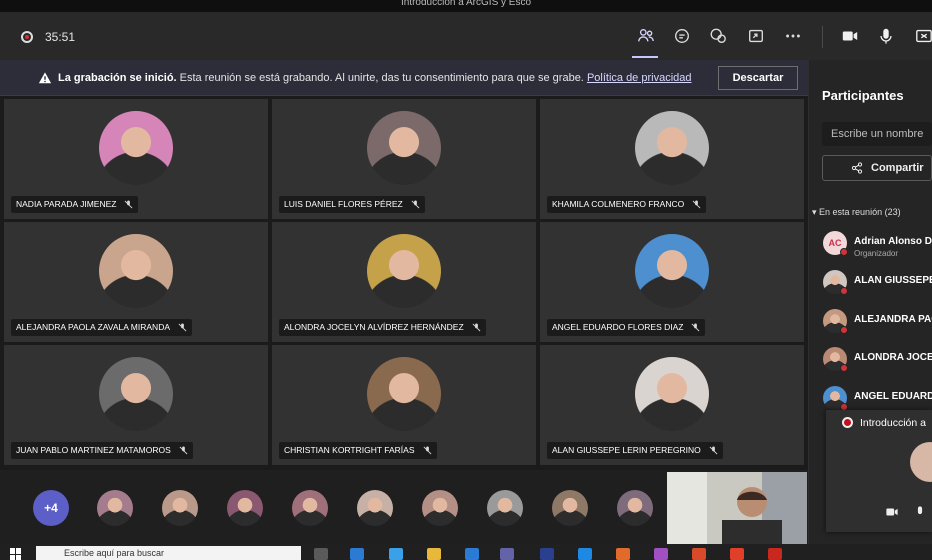 The height and width of the screenshot is (560, 932). I want to click on participant-tile: ANGEL EDUARDO FLORES DIAZ, so click(672, 282).